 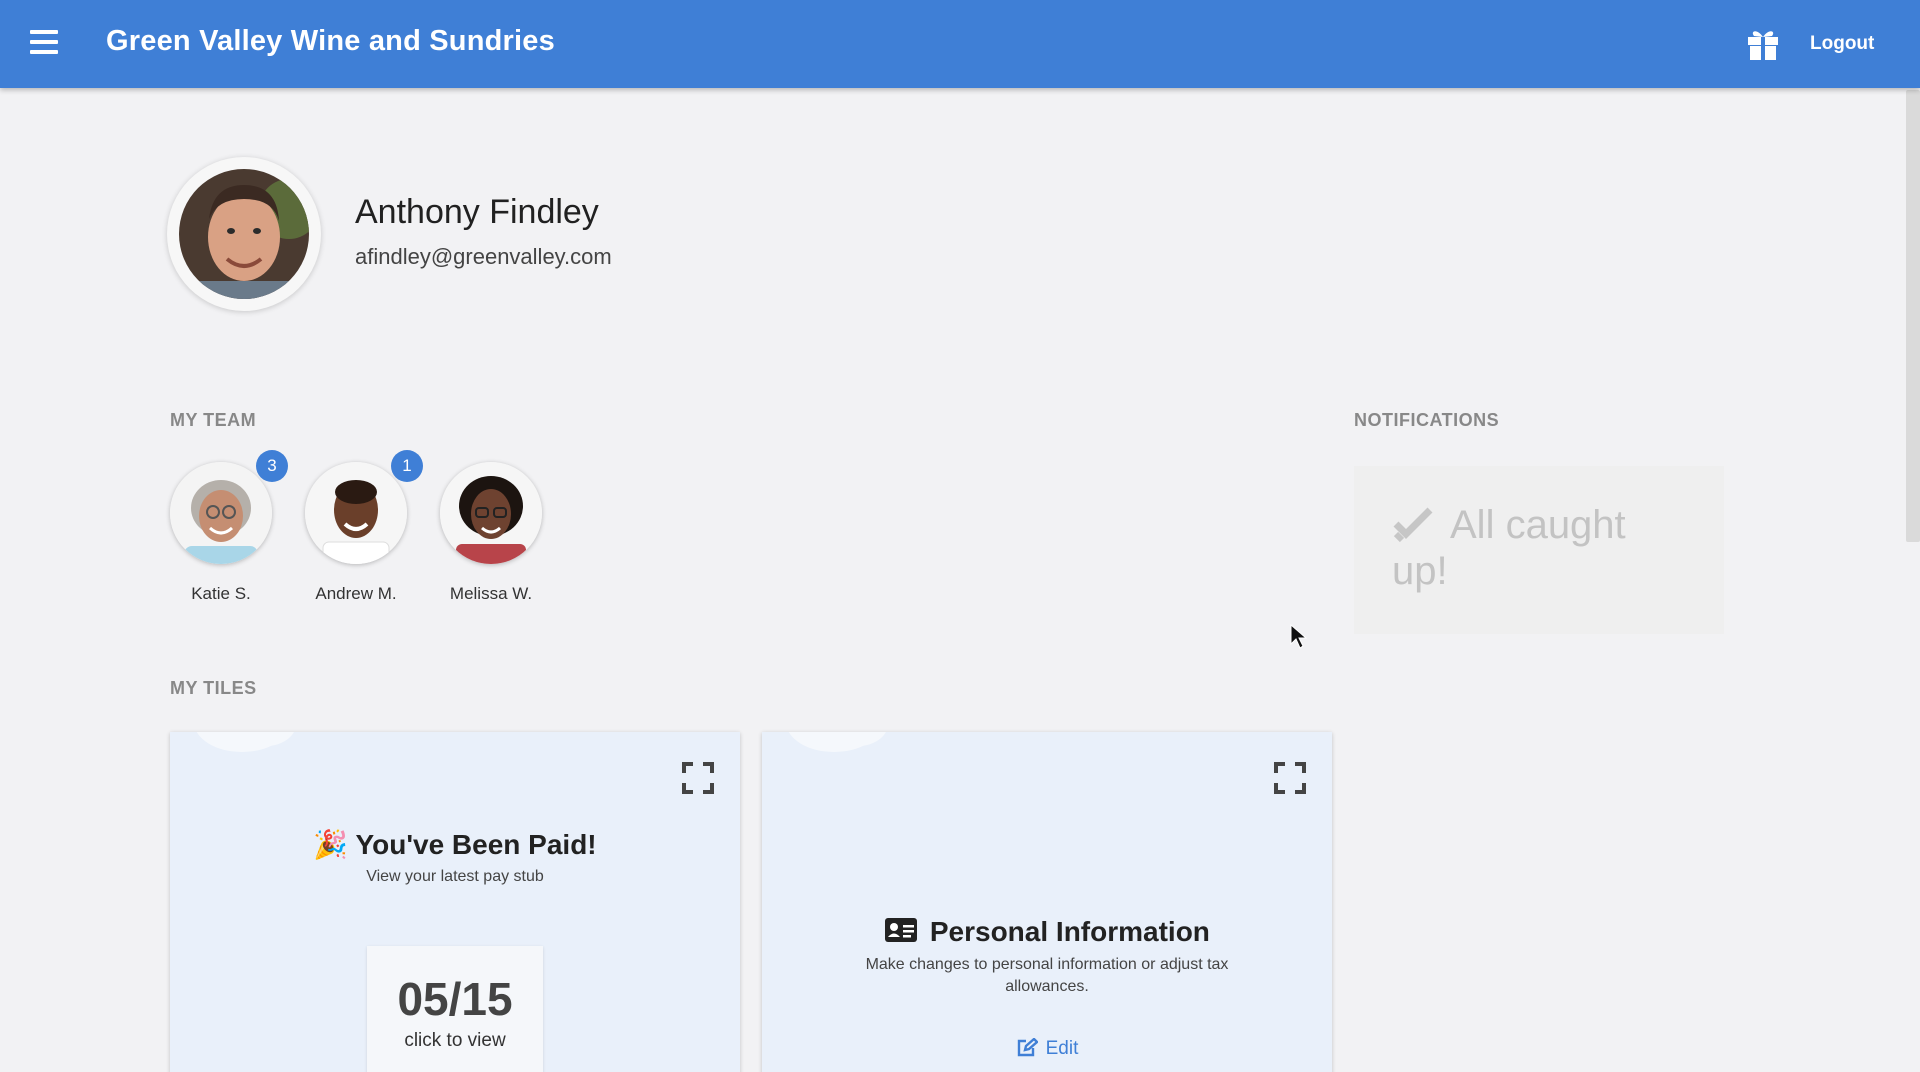 I want to click on tile-title: Personal Information, so click(x=1047, y=932).